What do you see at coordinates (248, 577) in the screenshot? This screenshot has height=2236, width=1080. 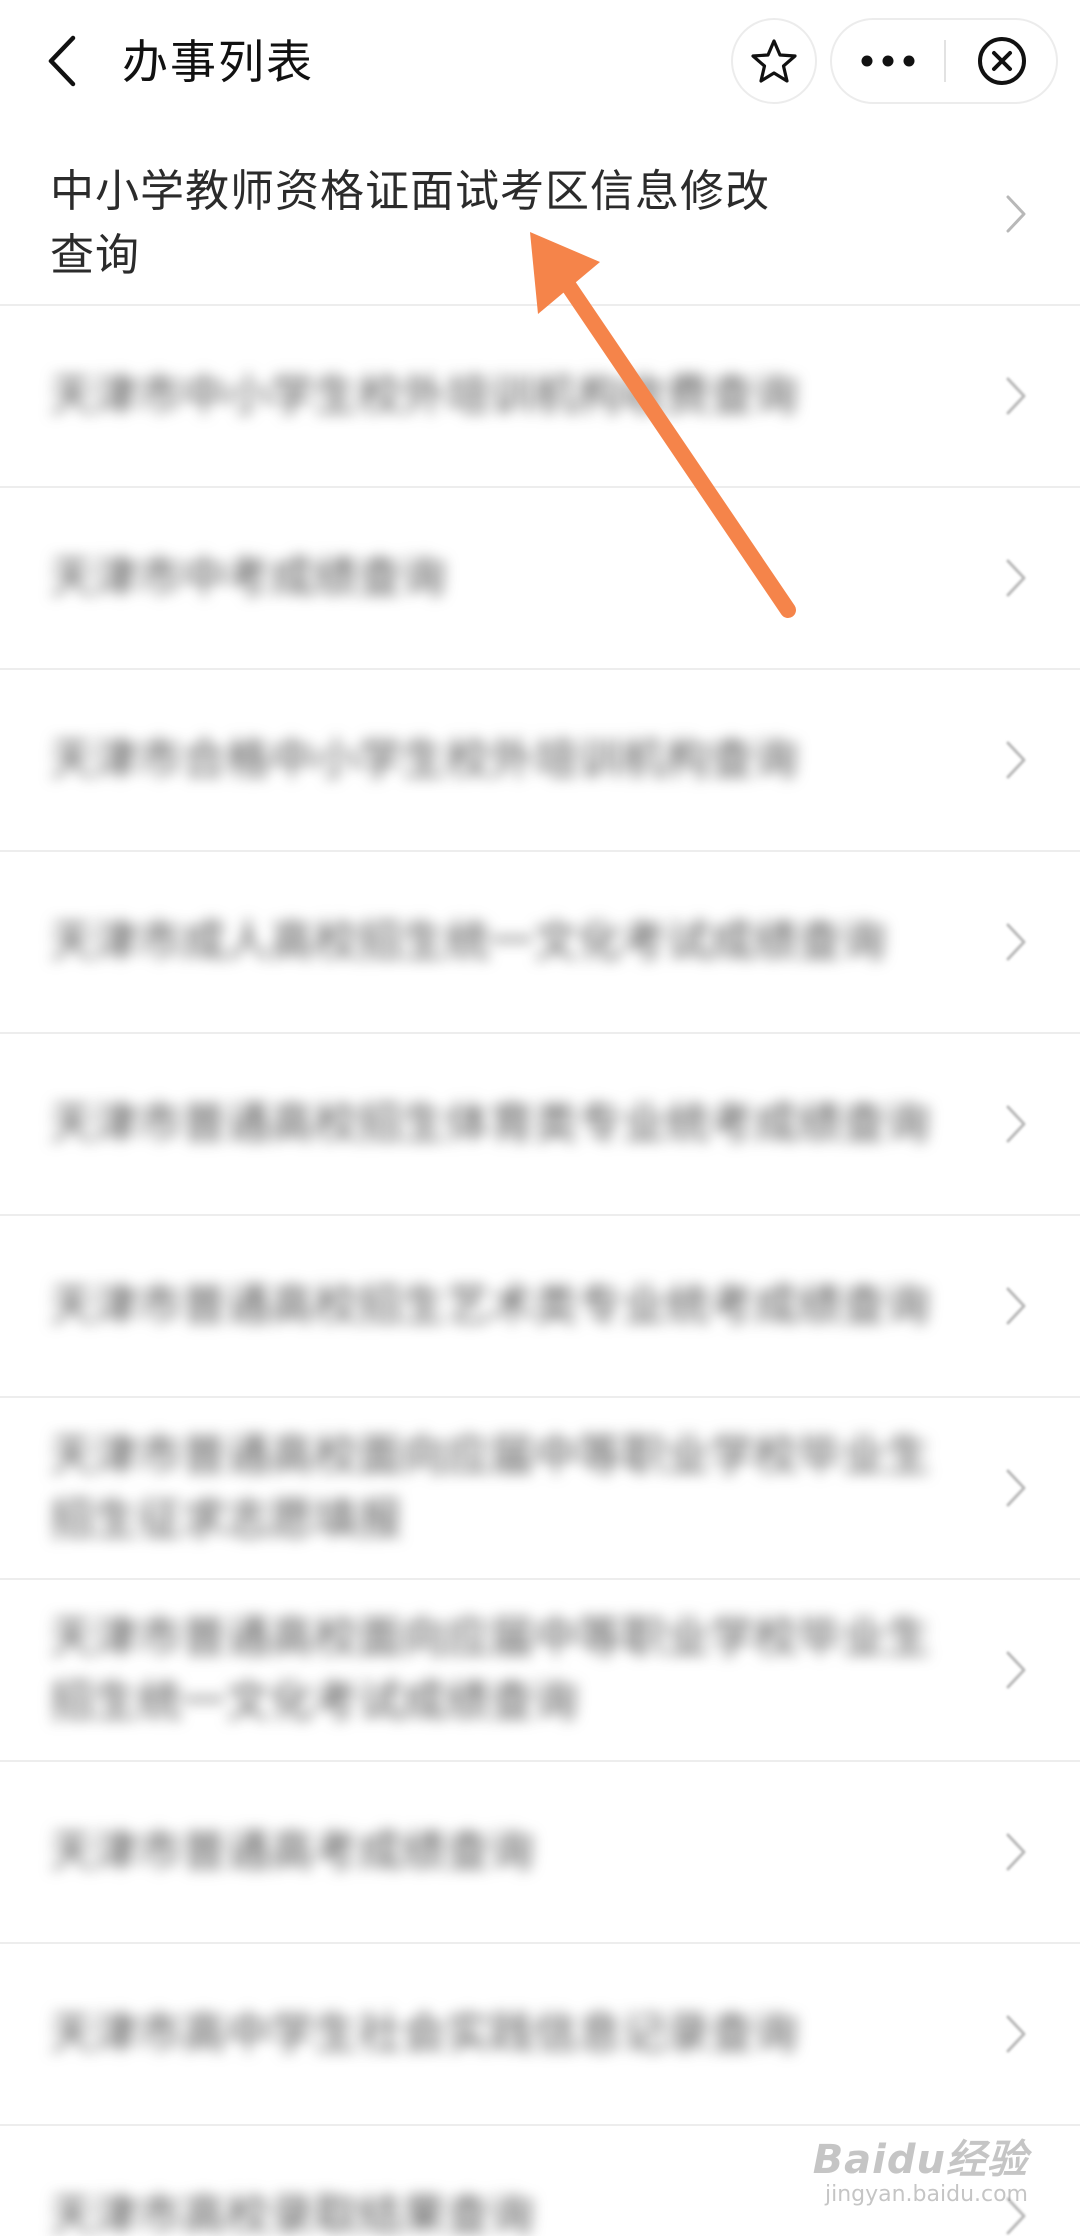 I see `list-item-label: 天津市中考成绩查询` at bounding box center [248, 577].